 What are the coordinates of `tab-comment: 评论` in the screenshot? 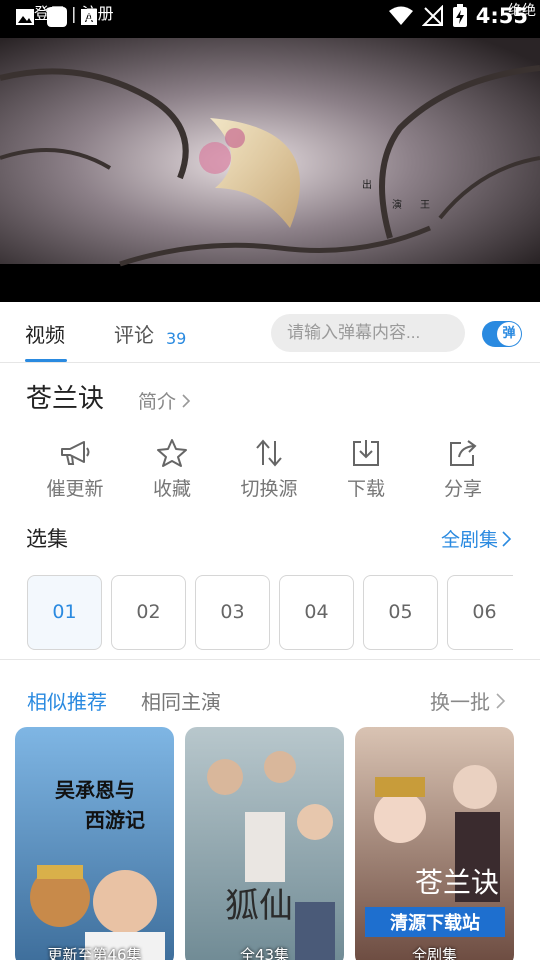 It's located at (134, 333).